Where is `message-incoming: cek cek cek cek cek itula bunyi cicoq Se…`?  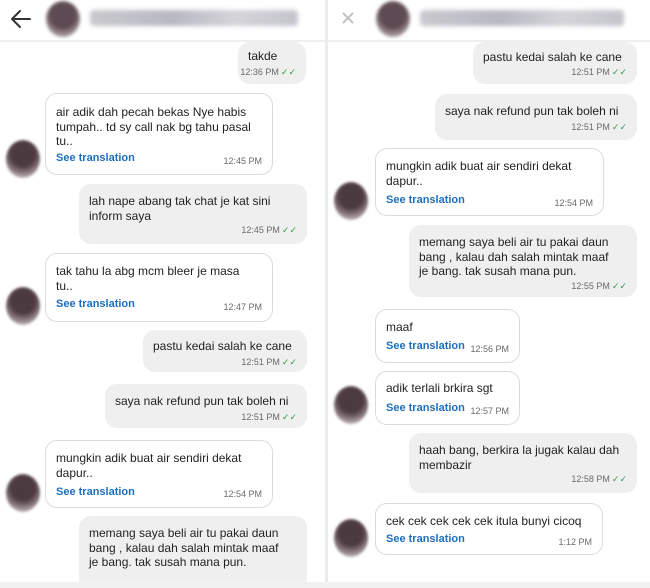 message-incoming: cek cek cek cek cek itula bunyi cicoq Se… is located at coordinates (489, 529).